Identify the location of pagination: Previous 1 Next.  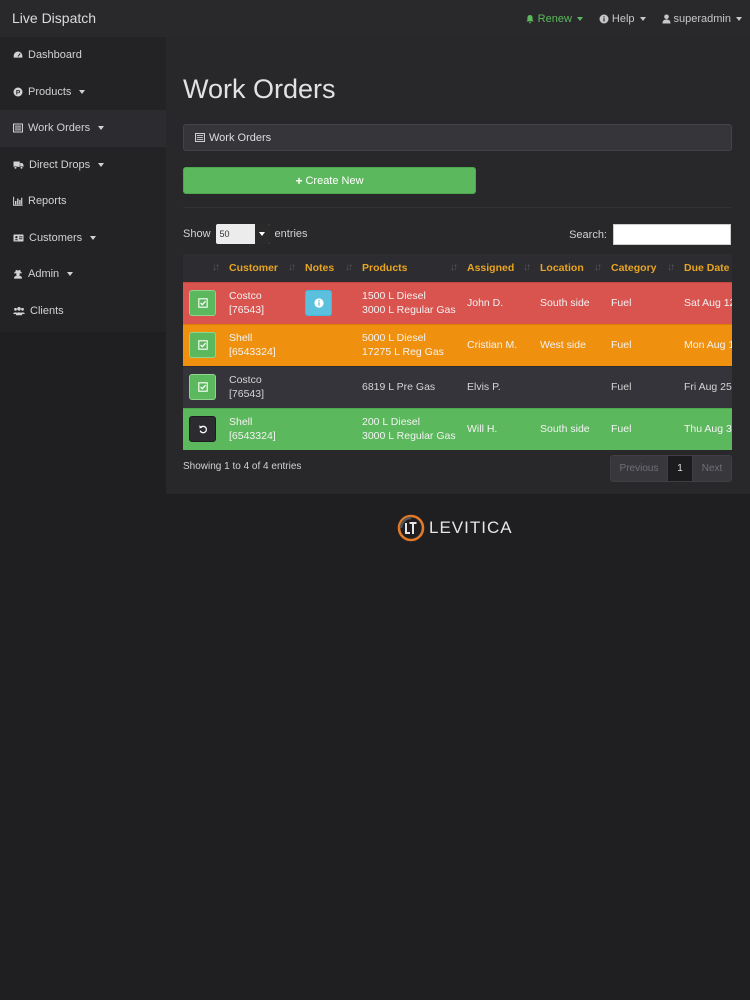
(671, 468).